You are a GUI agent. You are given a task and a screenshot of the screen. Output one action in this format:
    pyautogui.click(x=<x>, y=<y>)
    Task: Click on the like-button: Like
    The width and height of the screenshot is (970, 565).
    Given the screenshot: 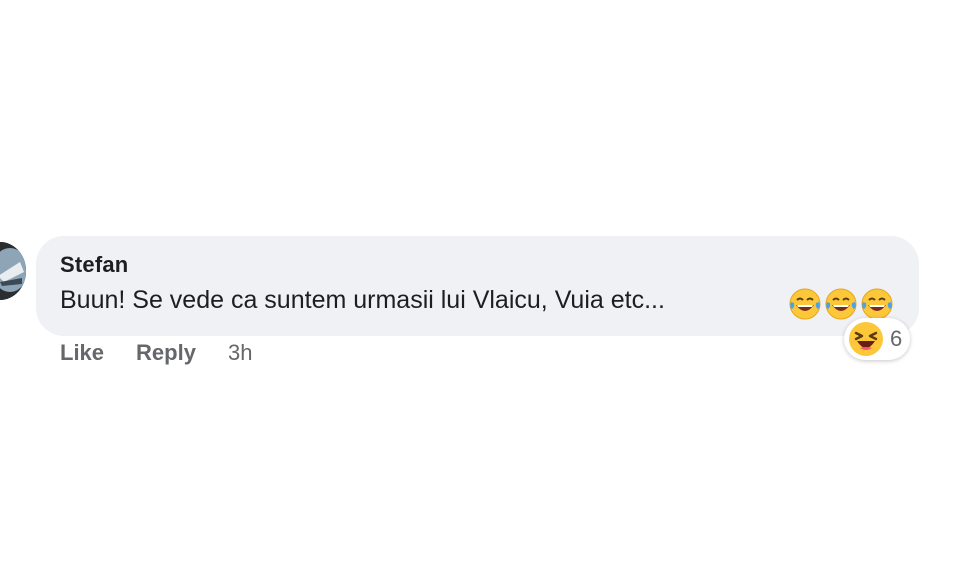 What is the action you would take?
    pyautogui.click(x=82, y=353)
    